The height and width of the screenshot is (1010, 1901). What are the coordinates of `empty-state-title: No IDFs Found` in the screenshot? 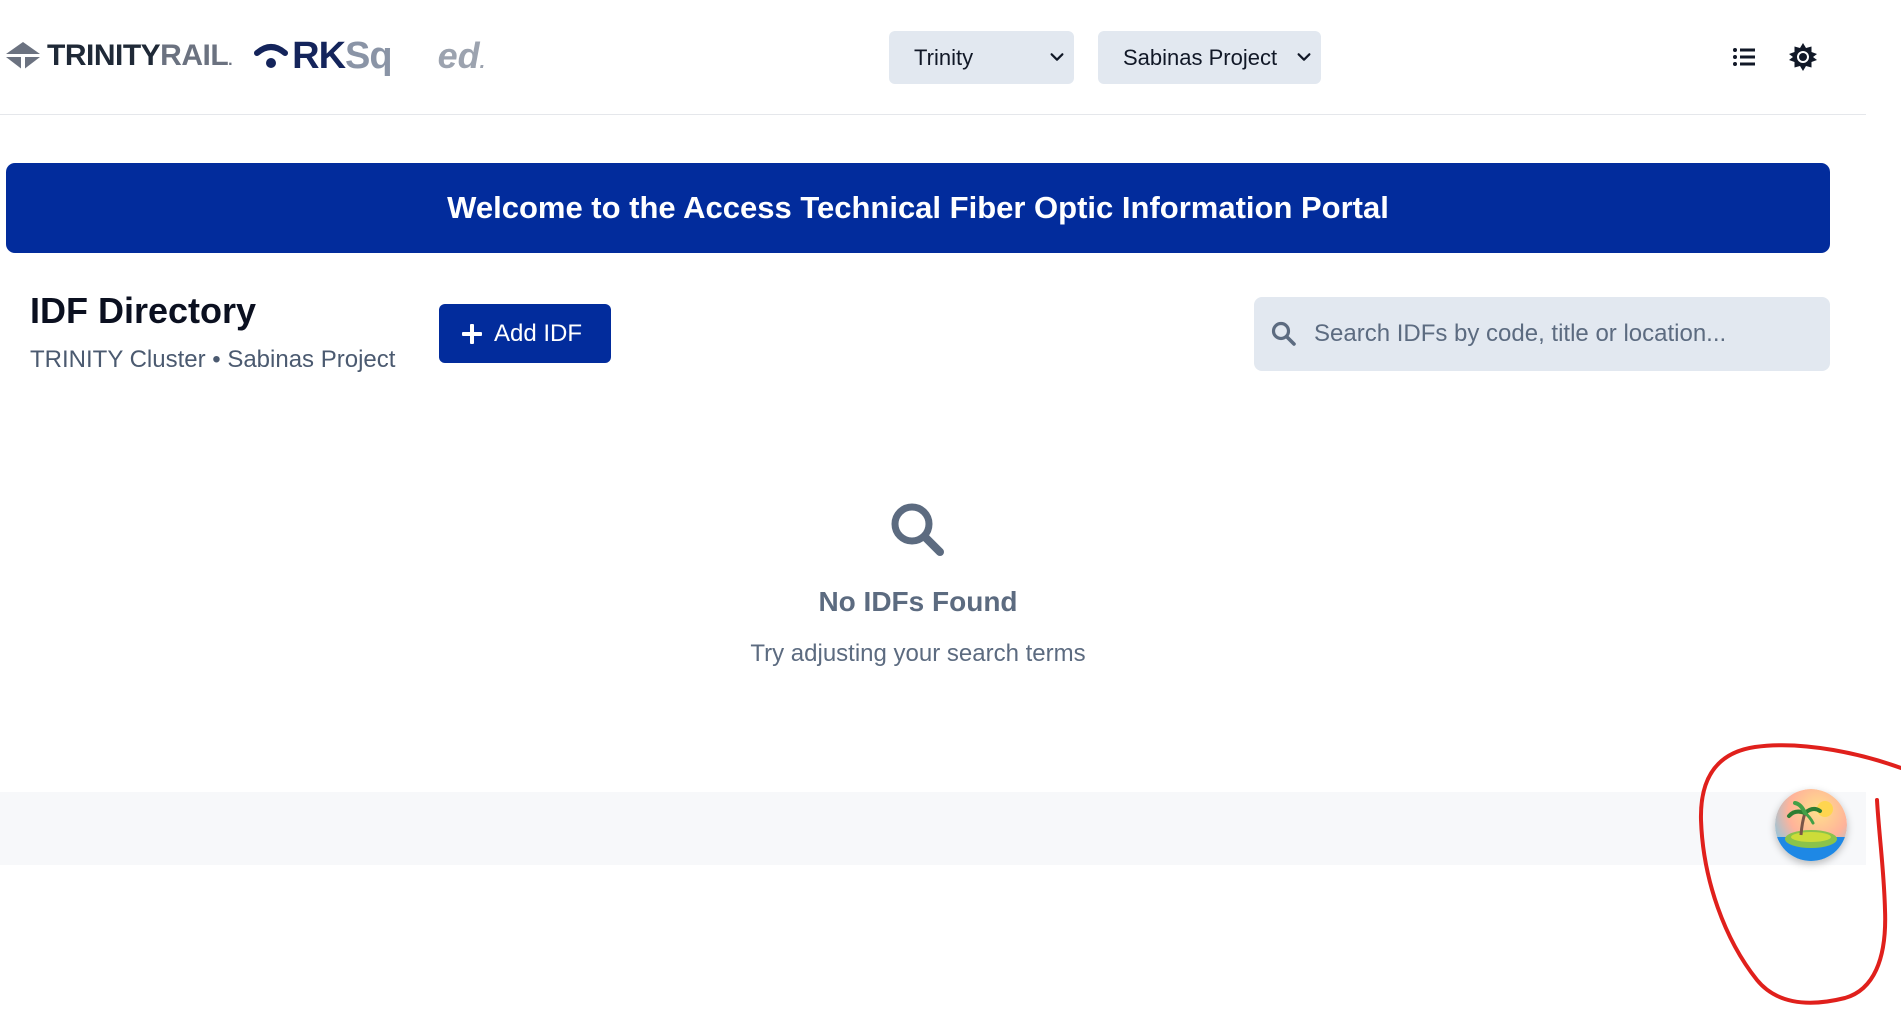 It's located at (918, 601).